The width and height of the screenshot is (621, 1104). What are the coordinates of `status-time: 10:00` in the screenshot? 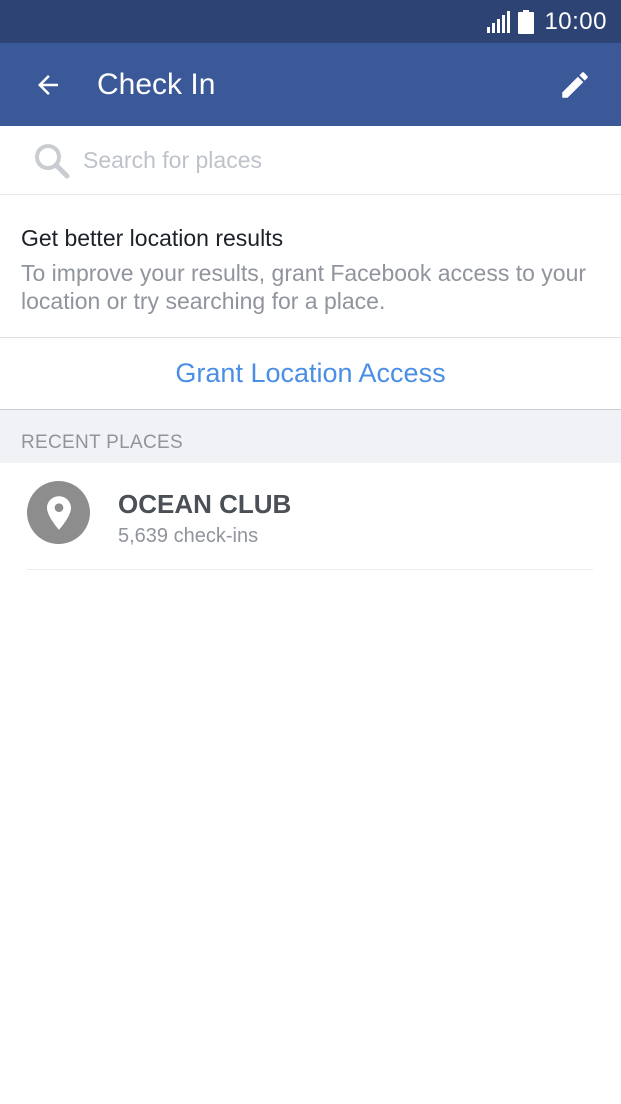 It's located at (575, 21).